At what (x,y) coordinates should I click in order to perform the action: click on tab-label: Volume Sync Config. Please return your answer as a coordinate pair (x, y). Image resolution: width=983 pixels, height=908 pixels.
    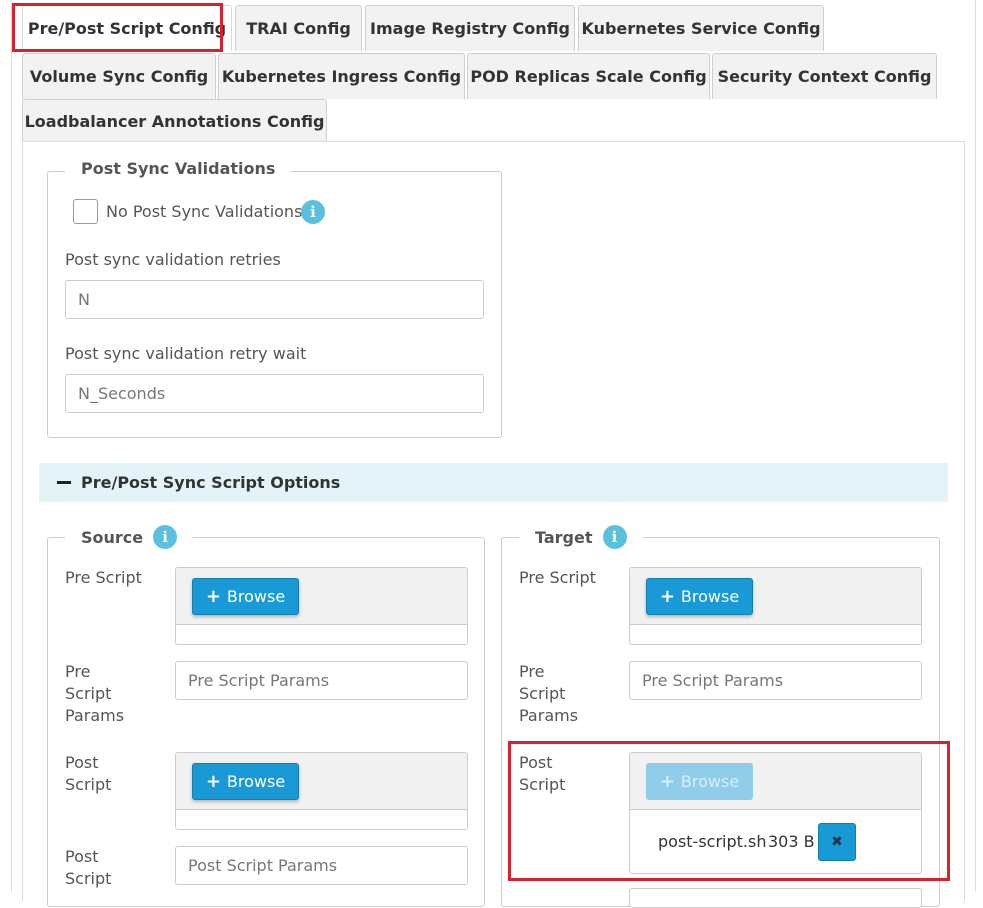
    Looking at the image, I should click on (119, 76).